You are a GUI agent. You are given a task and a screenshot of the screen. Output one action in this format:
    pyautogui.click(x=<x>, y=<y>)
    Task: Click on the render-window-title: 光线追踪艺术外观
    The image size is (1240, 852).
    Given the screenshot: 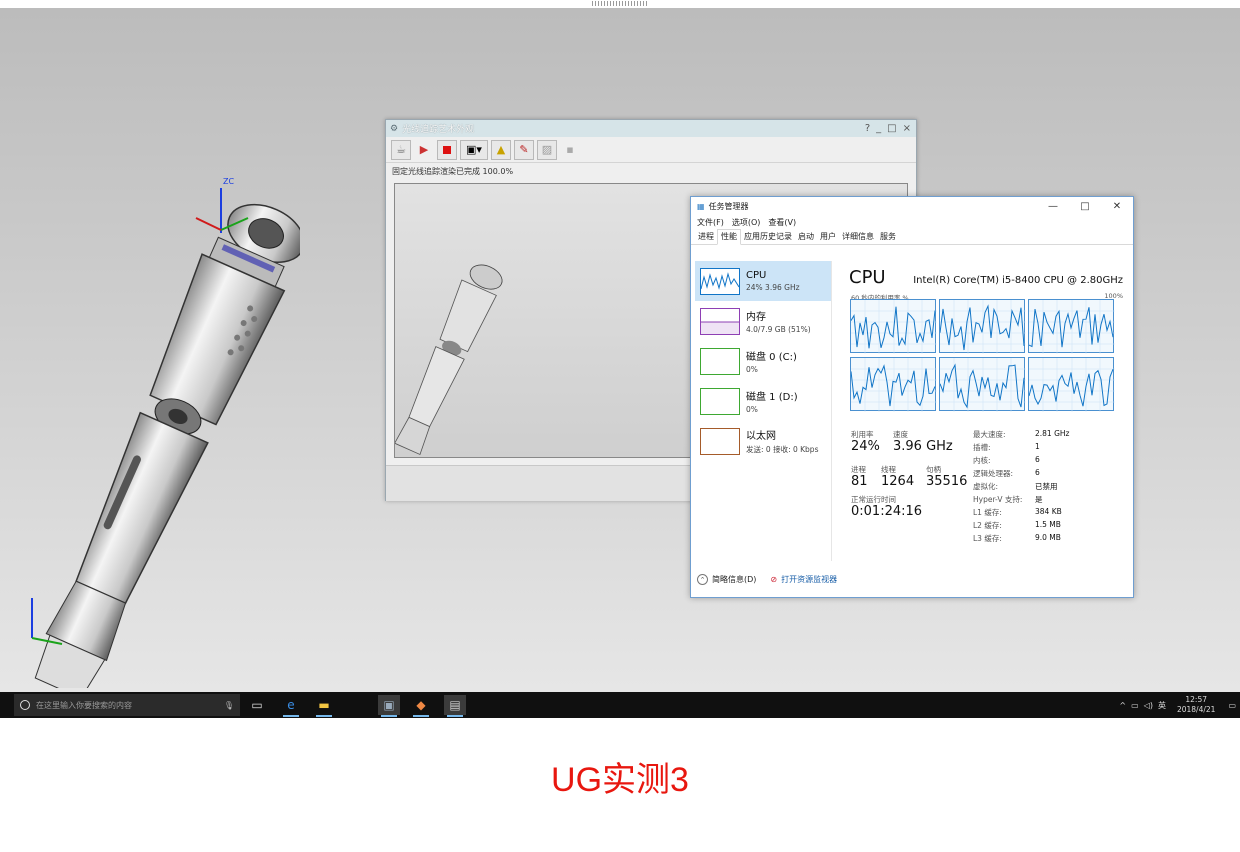 What is the action you would take?
    pyautogui.click(x=438, y=130)
    